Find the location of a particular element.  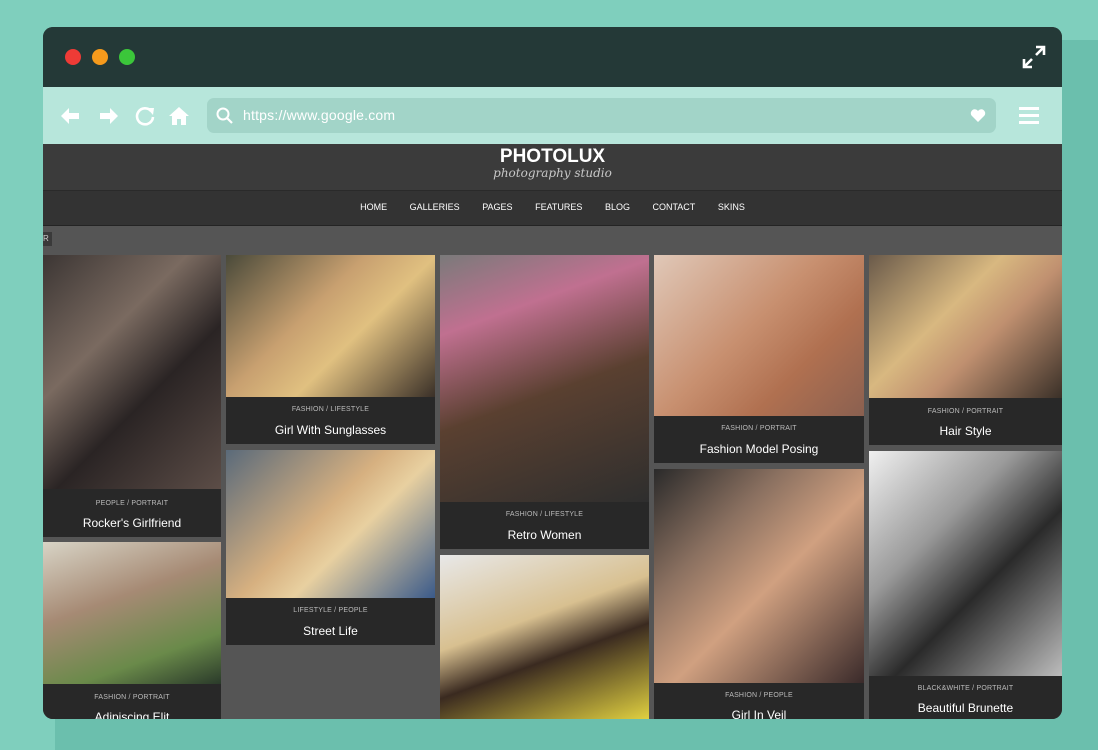

expand-icon is located at coordinates (1034, 57).